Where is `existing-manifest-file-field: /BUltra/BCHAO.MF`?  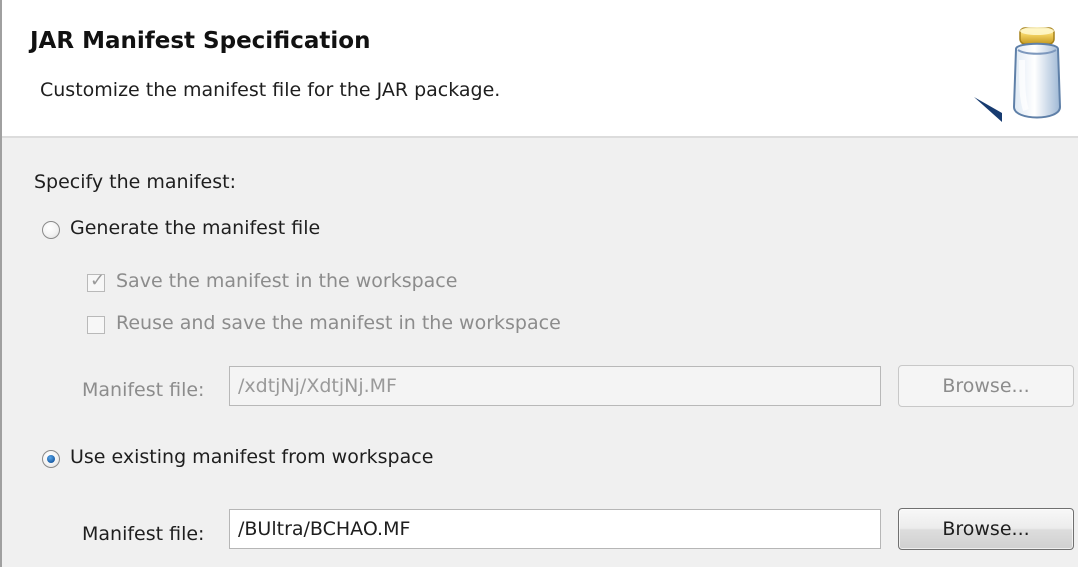
existing-manifest-file-field: /BUltra/BCHAO.MF is located at coordinates (555, 529).